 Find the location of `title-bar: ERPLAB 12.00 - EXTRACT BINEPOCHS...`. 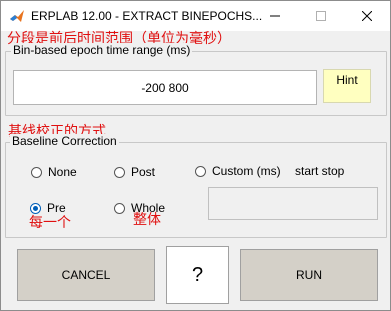

title-bar: ERPLAB 12.00 - EXTRACT BINEPOCHS... is located at coordinates (195, 16).